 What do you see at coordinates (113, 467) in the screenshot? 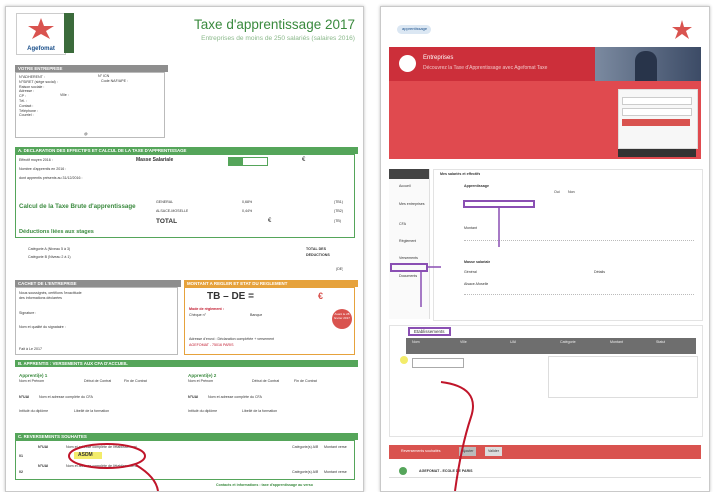
I see `annotation-ellipse-left` at bounding box center [113, 467].